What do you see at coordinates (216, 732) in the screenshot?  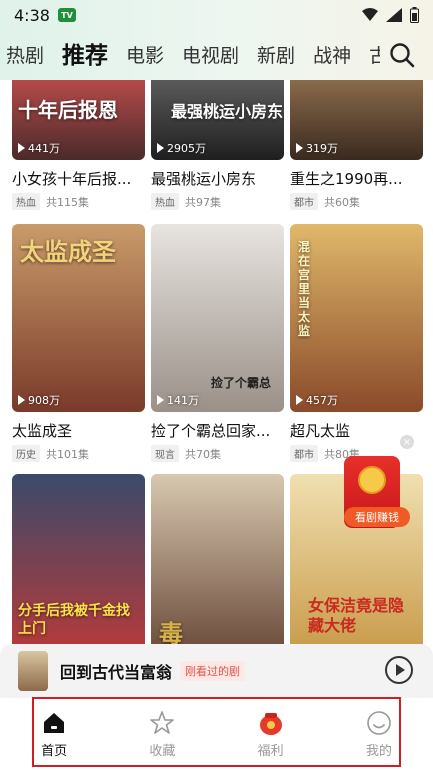 I see `nav-highlight-box` at bounding box center [216, 732].